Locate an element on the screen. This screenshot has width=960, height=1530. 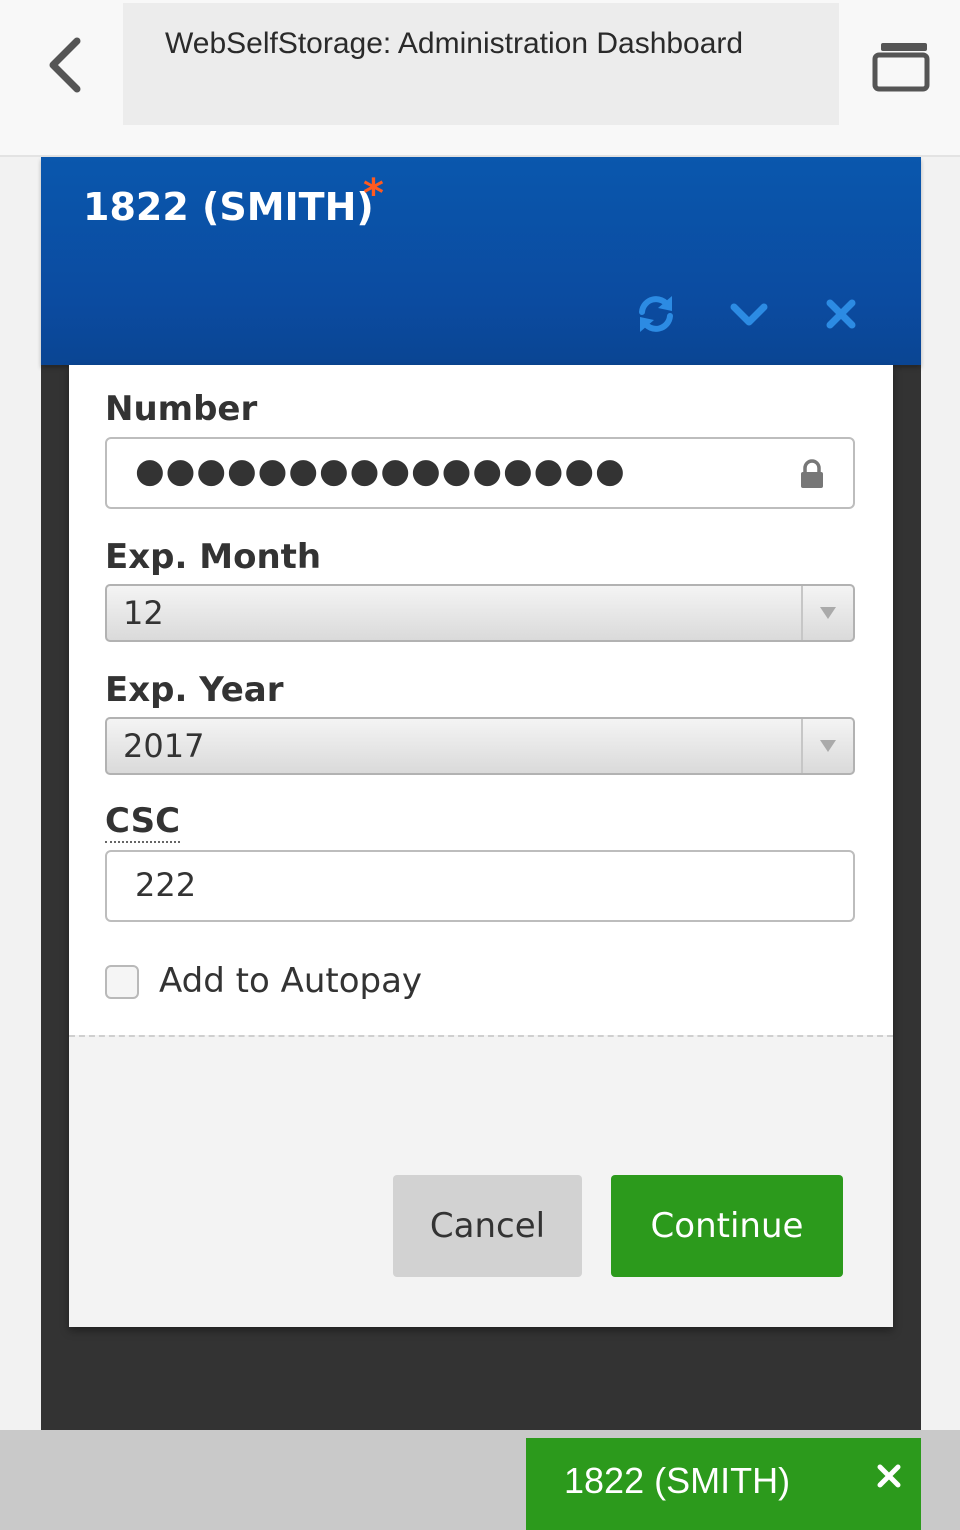
exp-month-dropdown-toggle is located at coordinates (827, 613).